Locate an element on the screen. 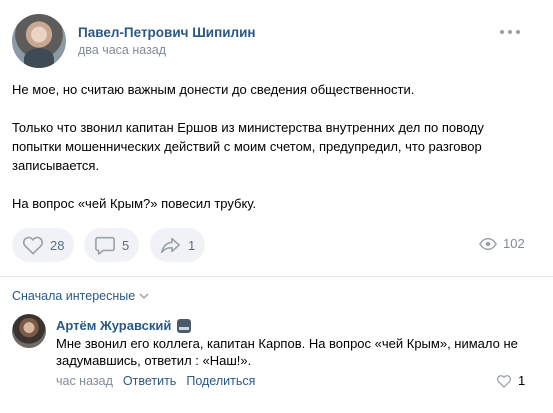 Image resolution: width=553 pixels, height=413 pixels. author-avatar is located at coordinates (39, 41).